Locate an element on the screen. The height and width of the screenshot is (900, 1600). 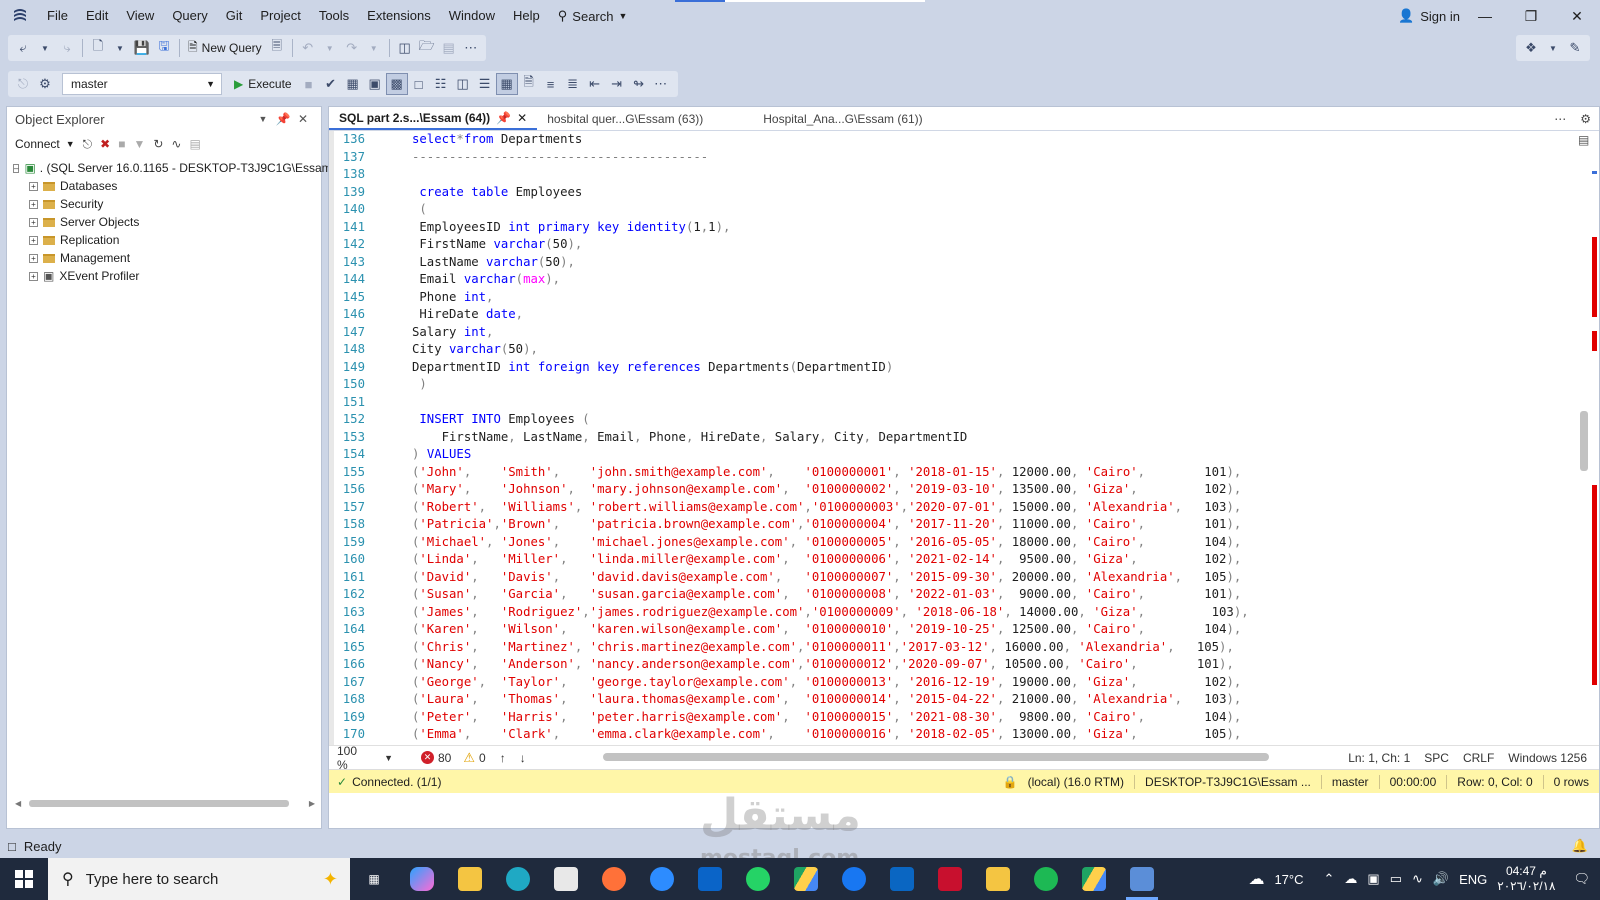
tree-node-replication: + Replication is located at coordinates (164, 240).